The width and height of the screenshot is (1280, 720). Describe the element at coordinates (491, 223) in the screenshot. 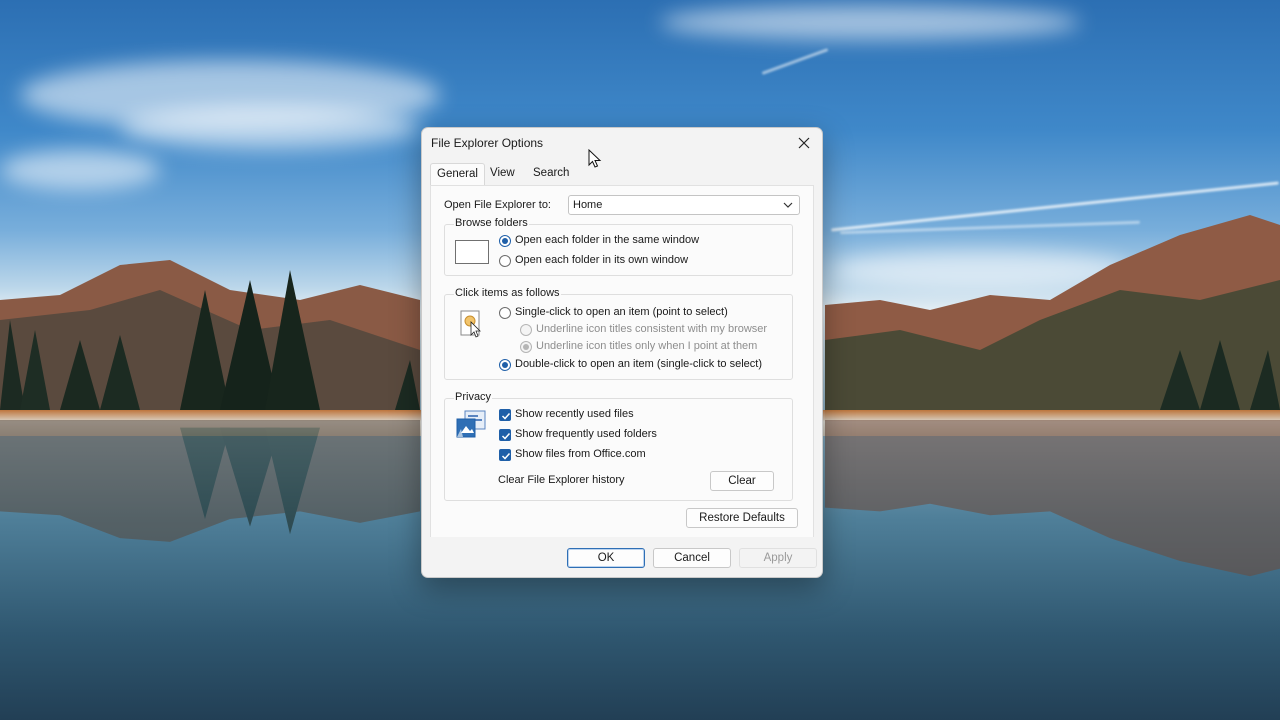

I see `browse-folders-title: Browse folders` at that location.